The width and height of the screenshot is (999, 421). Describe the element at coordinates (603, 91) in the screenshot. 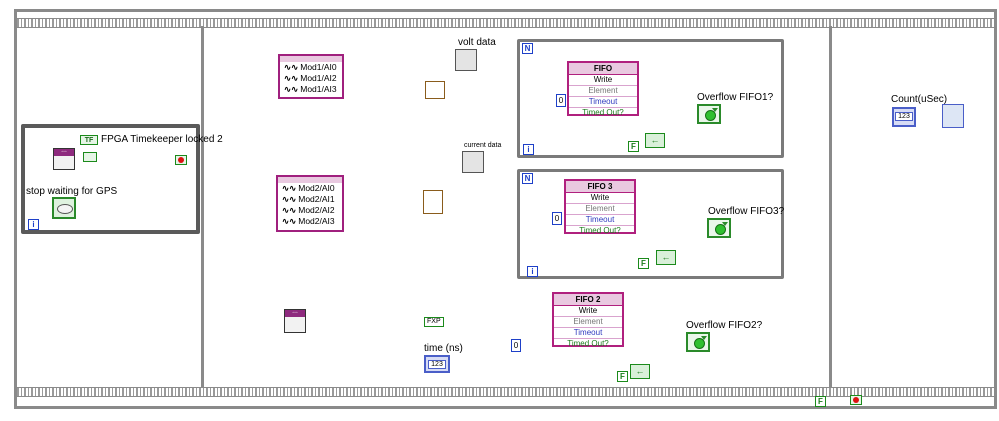

I see `fifo1-element: Element` at that location.